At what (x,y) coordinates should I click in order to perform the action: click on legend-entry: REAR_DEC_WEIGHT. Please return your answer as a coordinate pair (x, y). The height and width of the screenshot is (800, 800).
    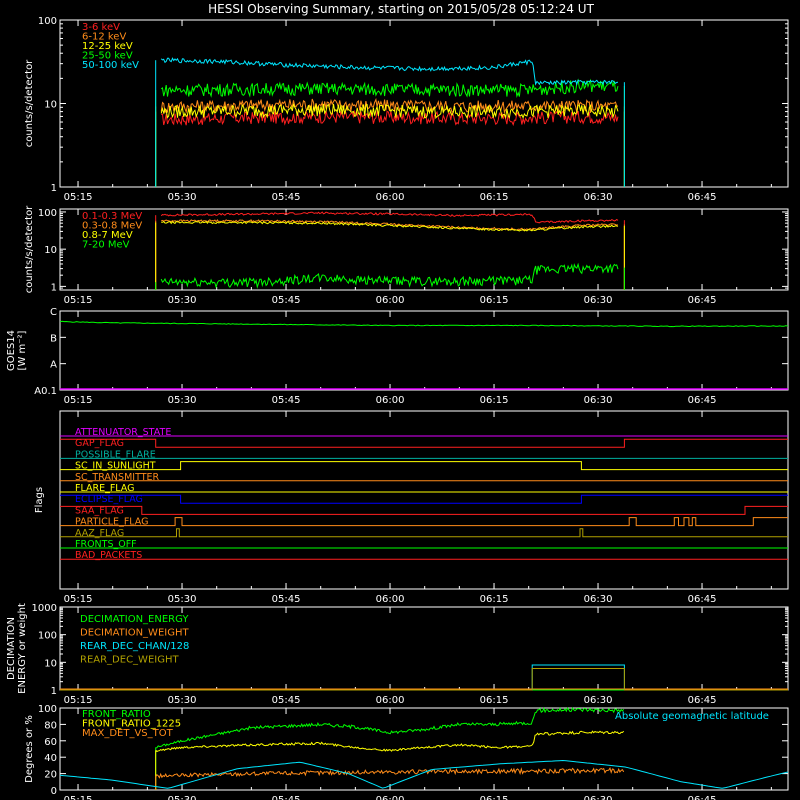
    Looking at the image, I should click on (129, 660).